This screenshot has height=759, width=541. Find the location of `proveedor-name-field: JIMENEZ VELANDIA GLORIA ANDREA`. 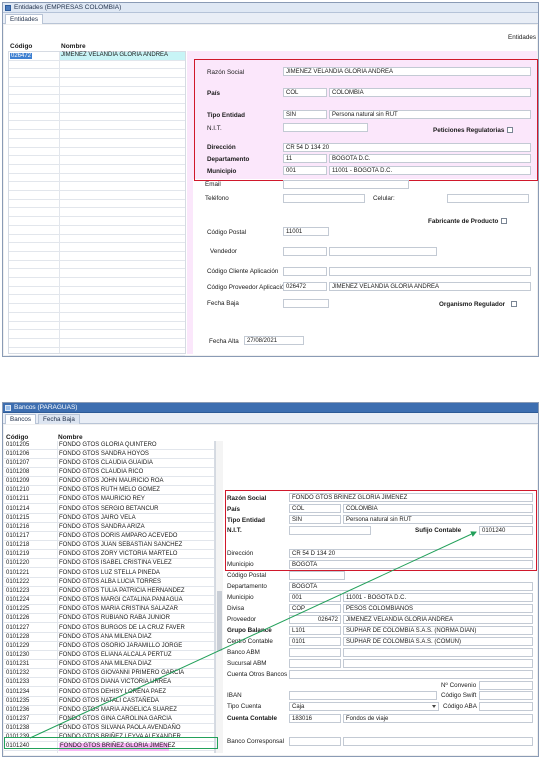

proveedor-name-field: JIMENEZ VELANDIA GLORIA ANDREA is located at coordinates (438, 619).